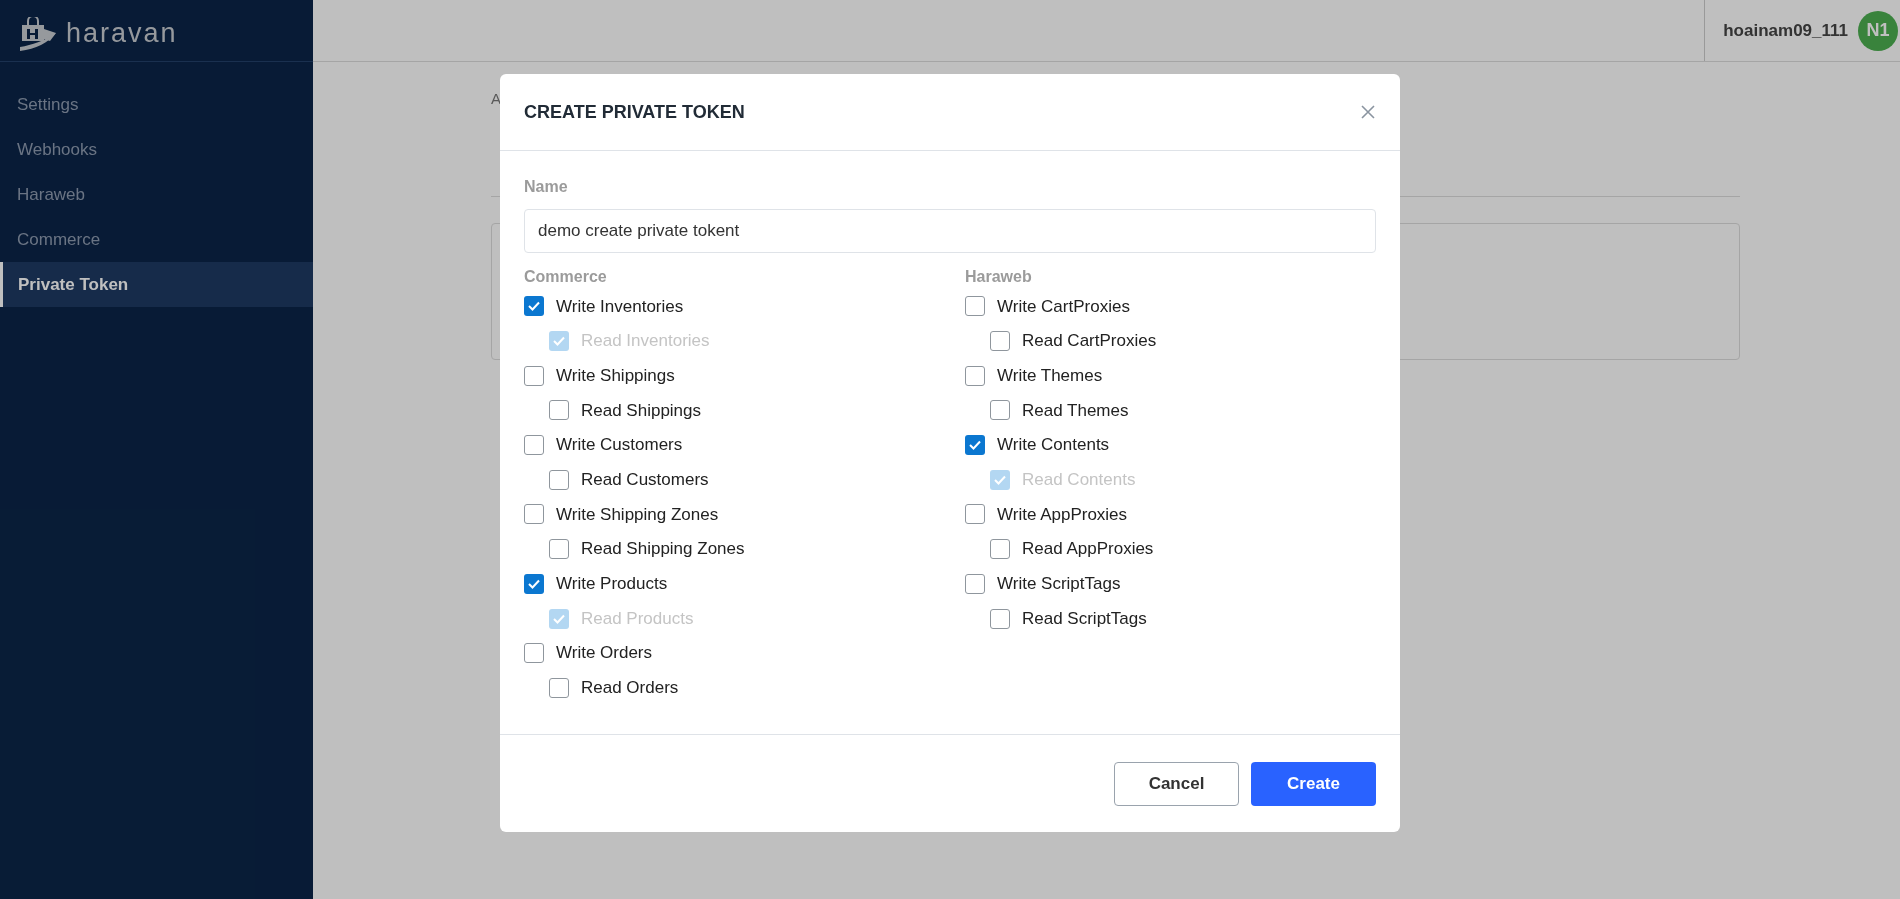 The width and height of the screenshot is (1900, 899). I want to click on name-field: demo create private tokent, so click(950, 231).